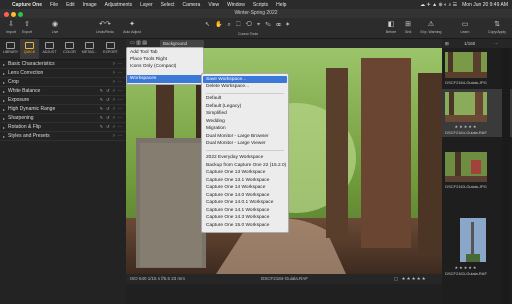 This screenshot has width=512, height=304. I want to click on color-icon, so click(69, 45).